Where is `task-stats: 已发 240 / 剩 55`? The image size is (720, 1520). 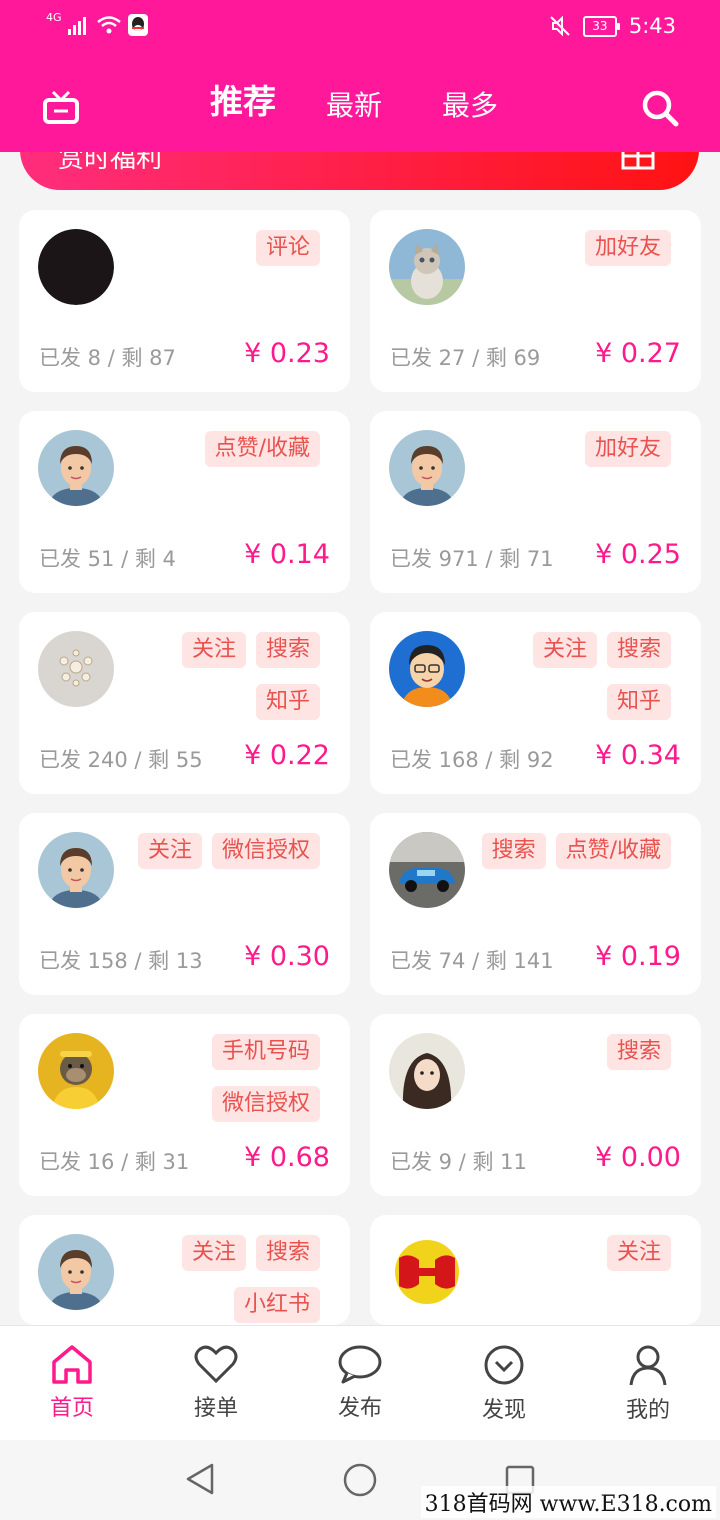 task-stats: 已发 240 / 剩 55 is located at coordinates (121, 760).